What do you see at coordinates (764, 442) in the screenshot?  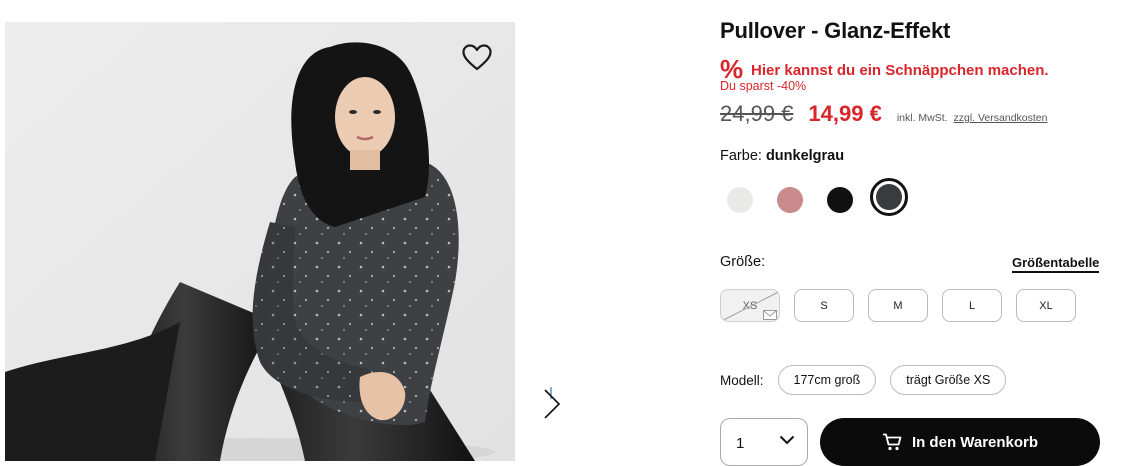 I see `quantity-select: 1` at bounding box center [764, 442].